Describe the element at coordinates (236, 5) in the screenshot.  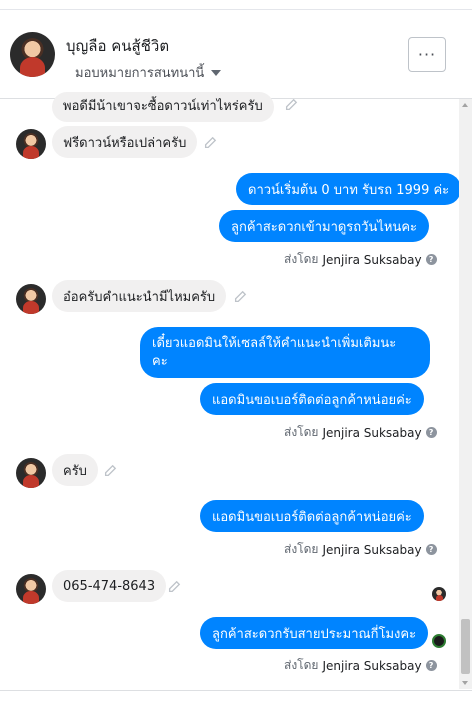
I see `top-divider` at that location.